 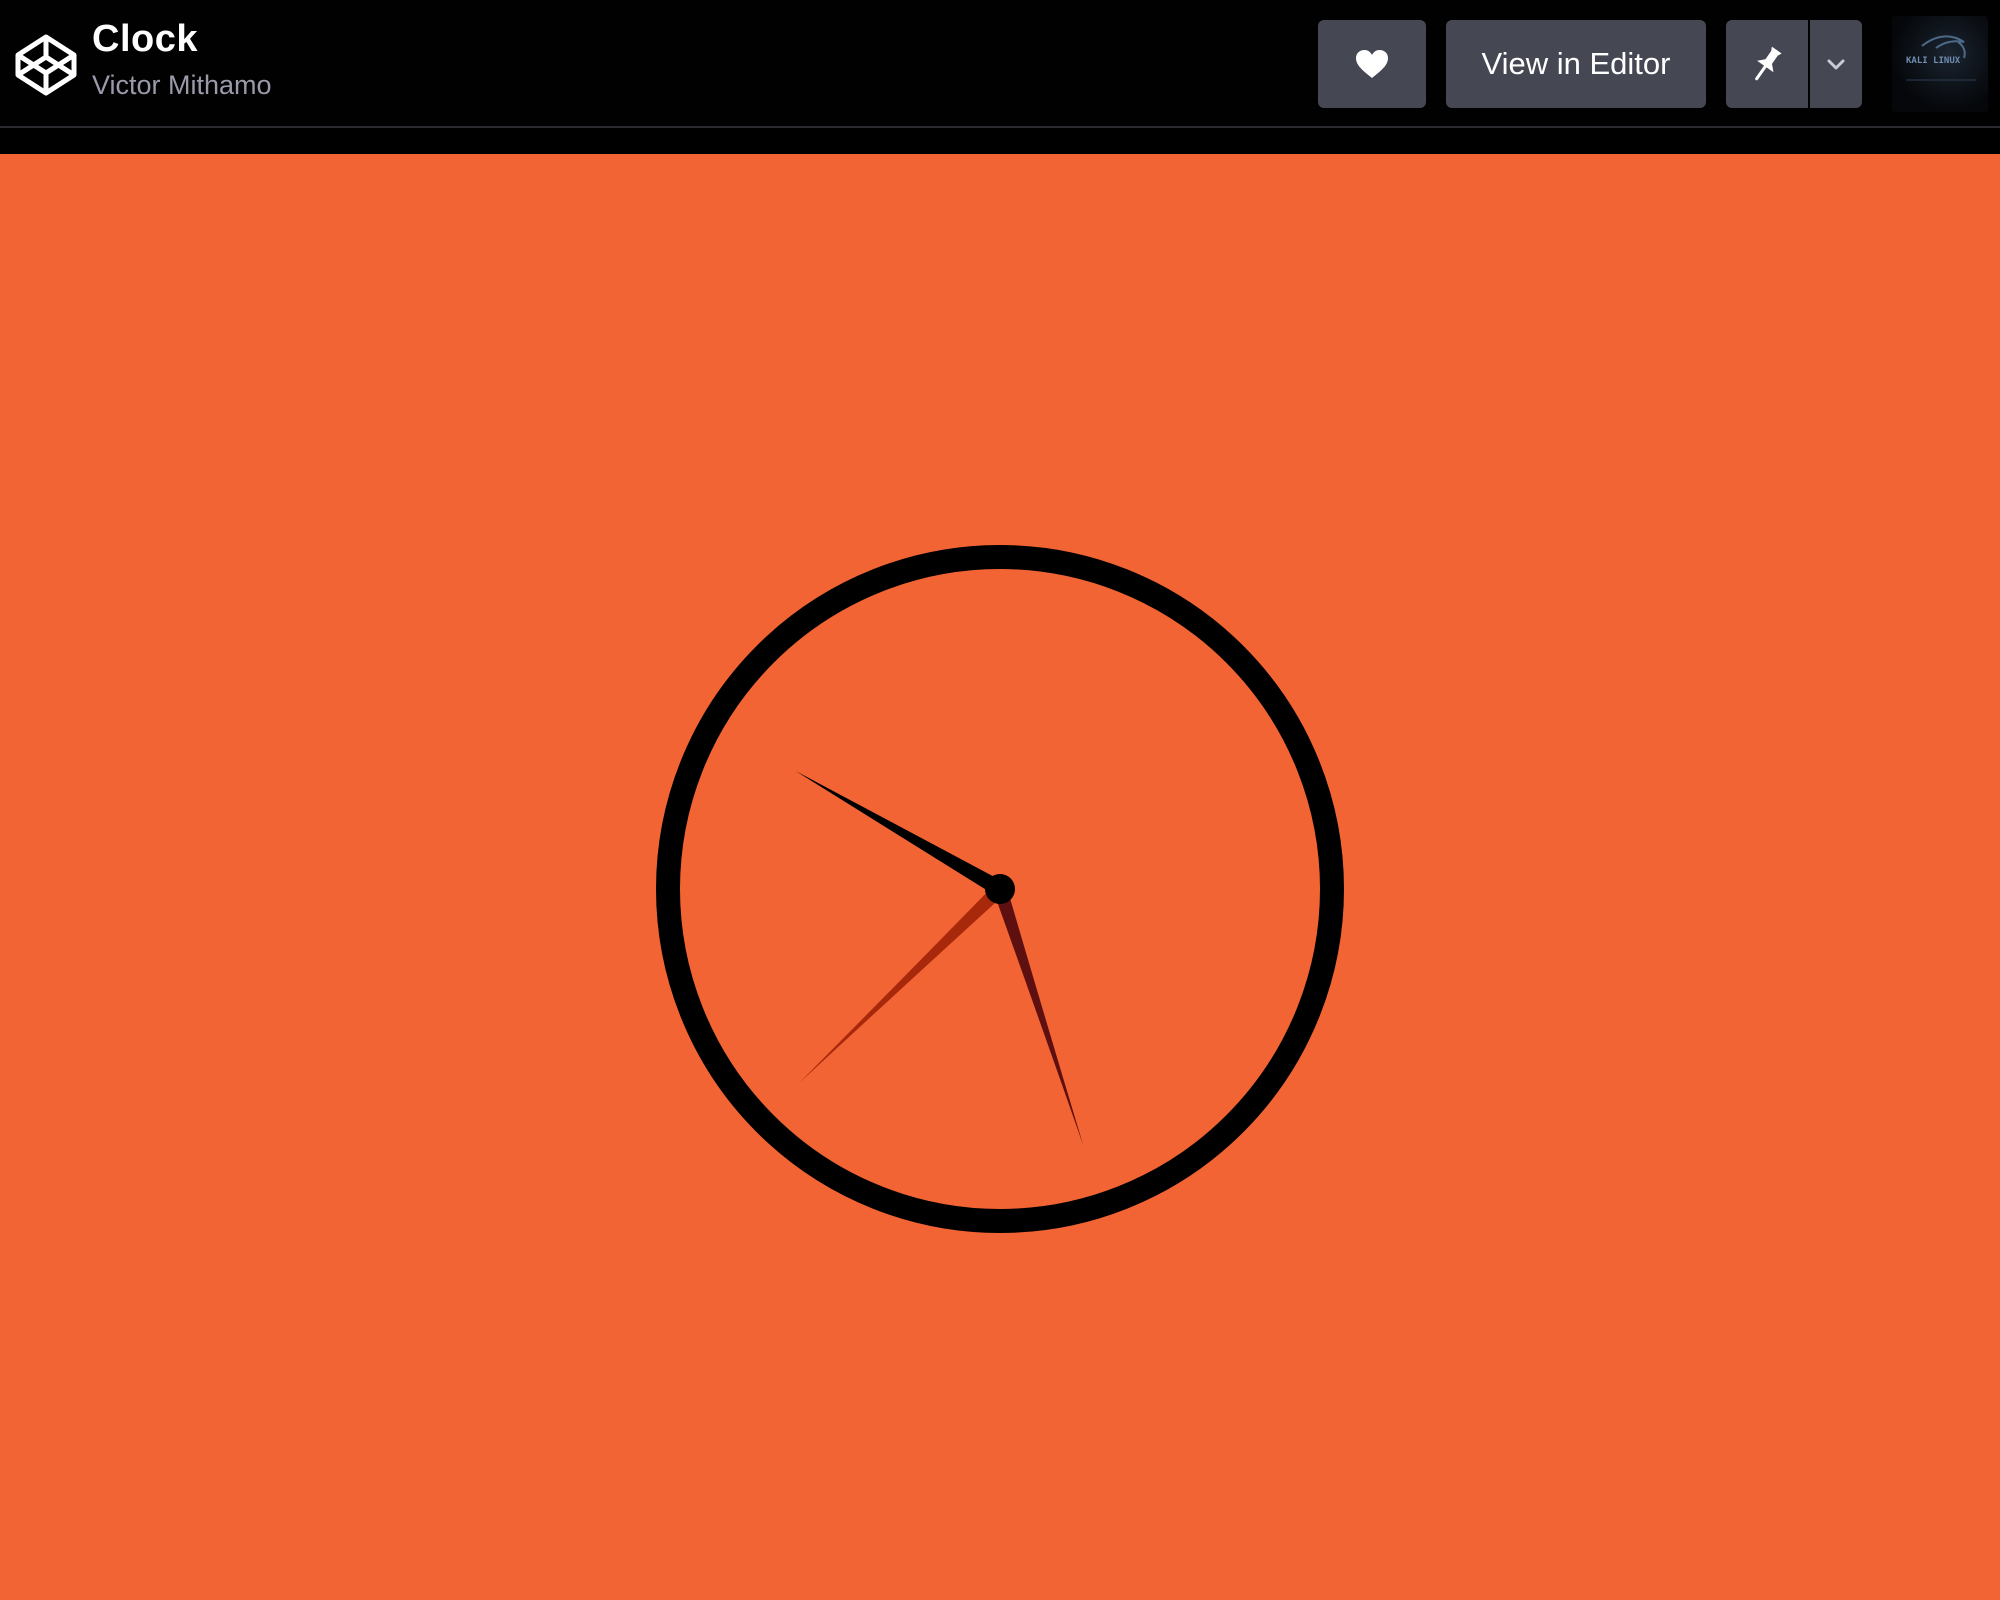 I want to click on codepen-logo-icon, so click(x=46, y=65).